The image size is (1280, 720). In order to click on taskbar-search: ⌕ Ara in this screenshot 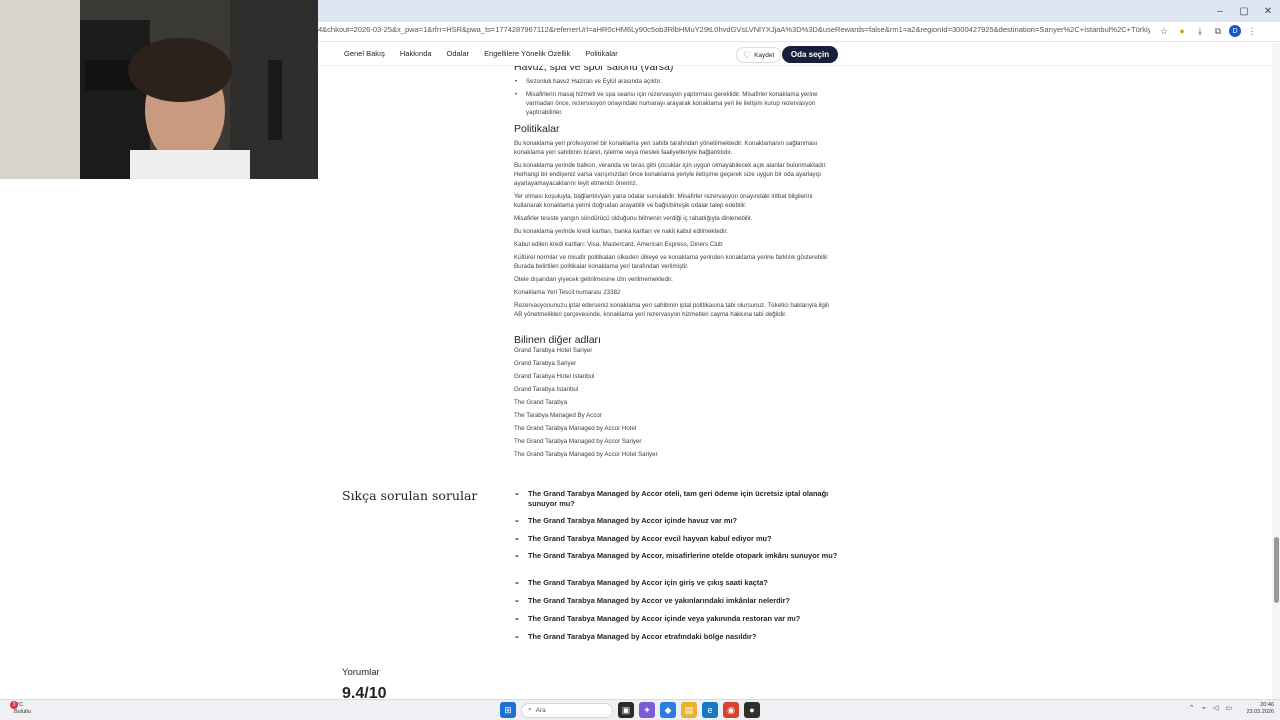, I will do `click(567, 710)`.